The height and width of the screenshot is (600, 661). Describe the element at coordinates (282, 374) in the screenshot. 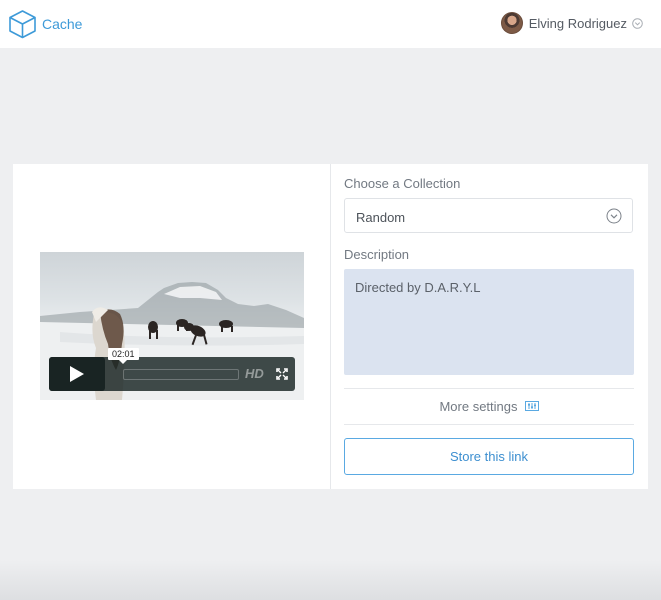

I see `fullscreen-icon` at that location.